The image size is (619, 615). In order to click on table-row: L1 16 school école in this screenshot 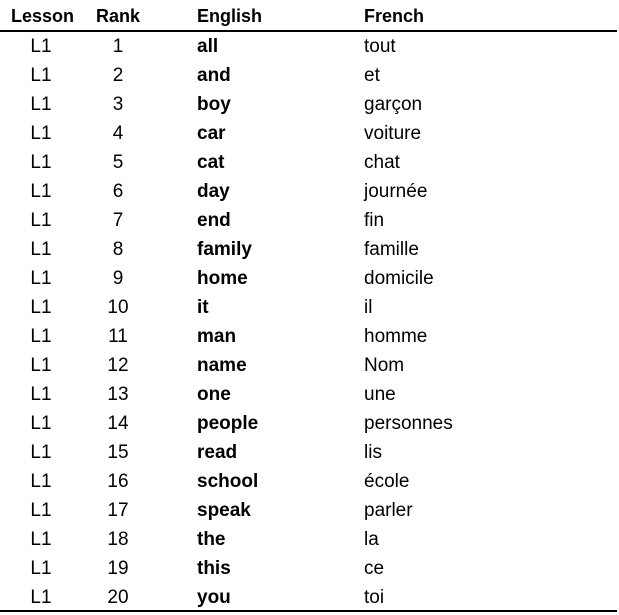, I will do `click(308, 481)`.